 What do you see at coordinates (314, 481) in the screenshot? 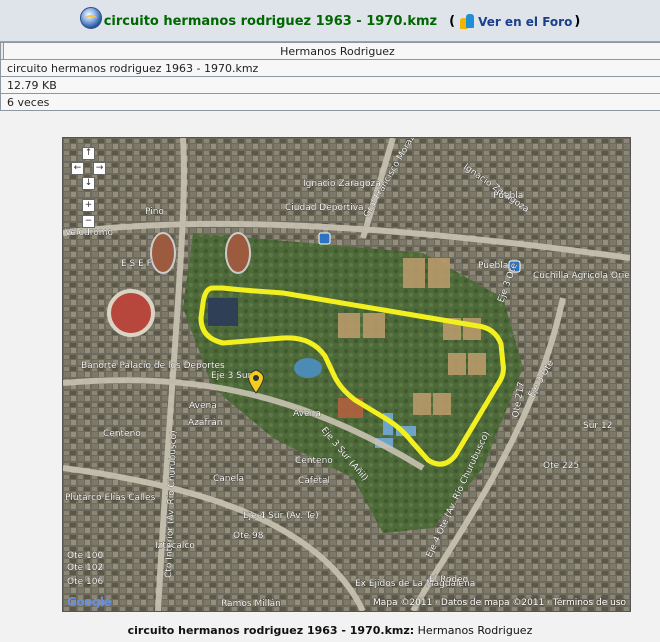
I see `map-label: Cafetal` at bounding box center [314, 481].